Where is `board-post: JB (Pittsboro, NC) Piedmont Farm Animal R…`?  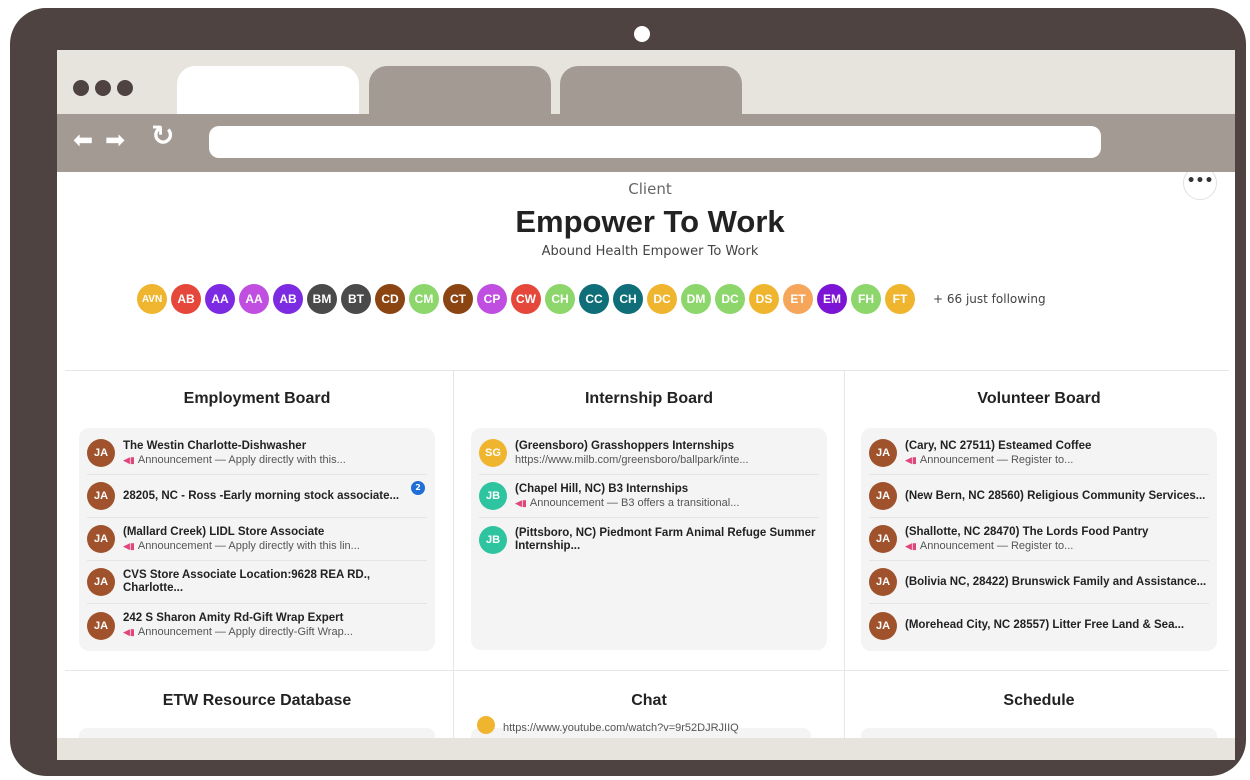 board-post: JB (Pittsboro, NC) Piedmont Farm Animal R… is located at coordinates (649, 539).